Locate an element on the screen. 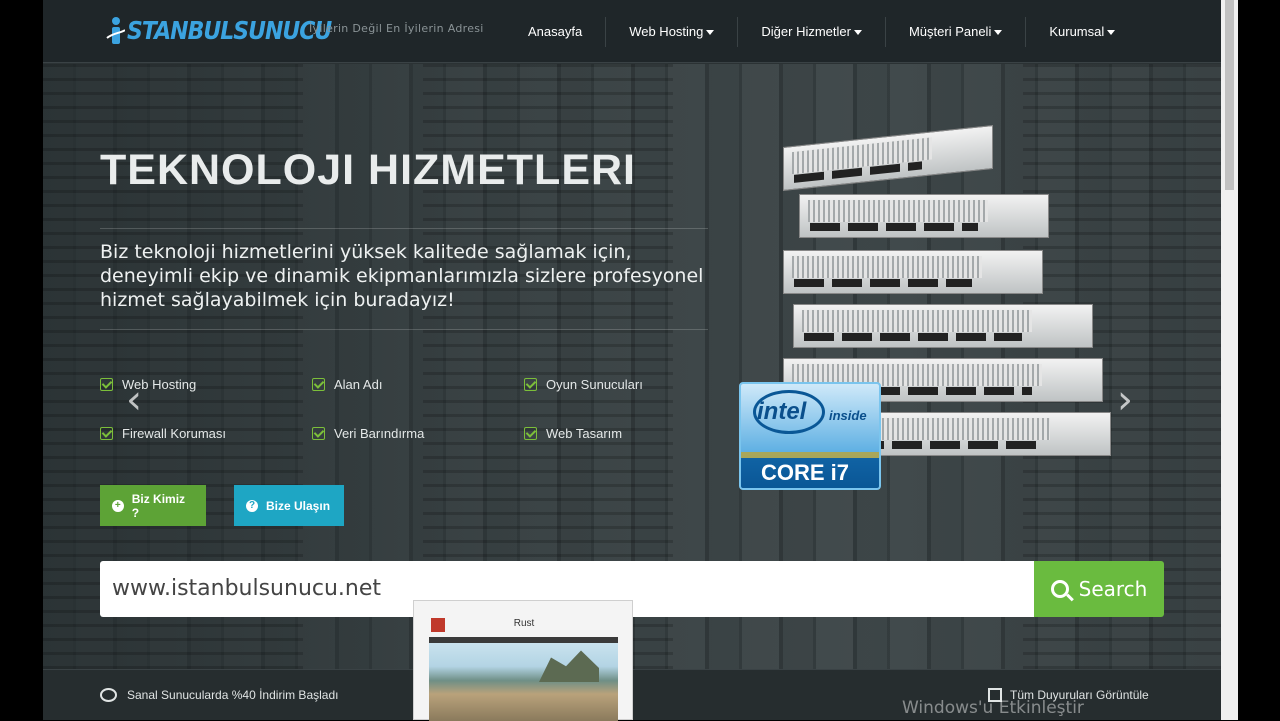 The image size is (1280, 721). feature-item: Oyun Sunucuları is located at coordinates (583, 384).